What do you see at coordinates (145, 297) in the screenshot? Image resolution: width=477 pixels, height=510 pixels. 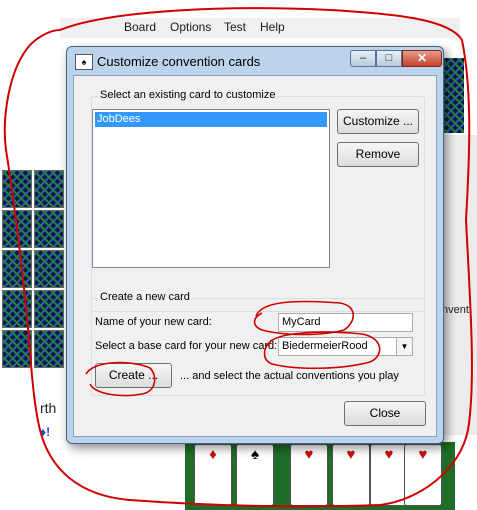 I see `new-card-legend: Create a new card` at bounding box center [145, 297].